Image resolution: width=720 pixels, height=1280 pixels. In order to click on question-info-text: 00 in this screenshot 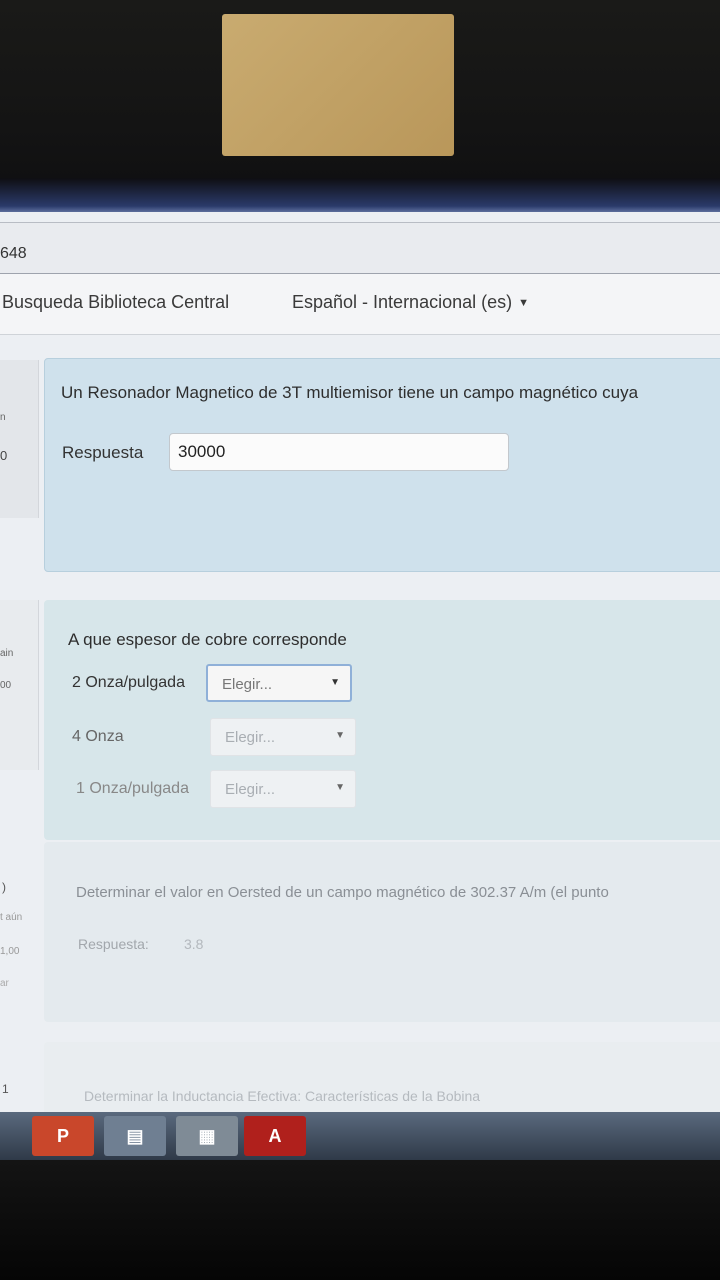, I will do `click(6, 685)`.